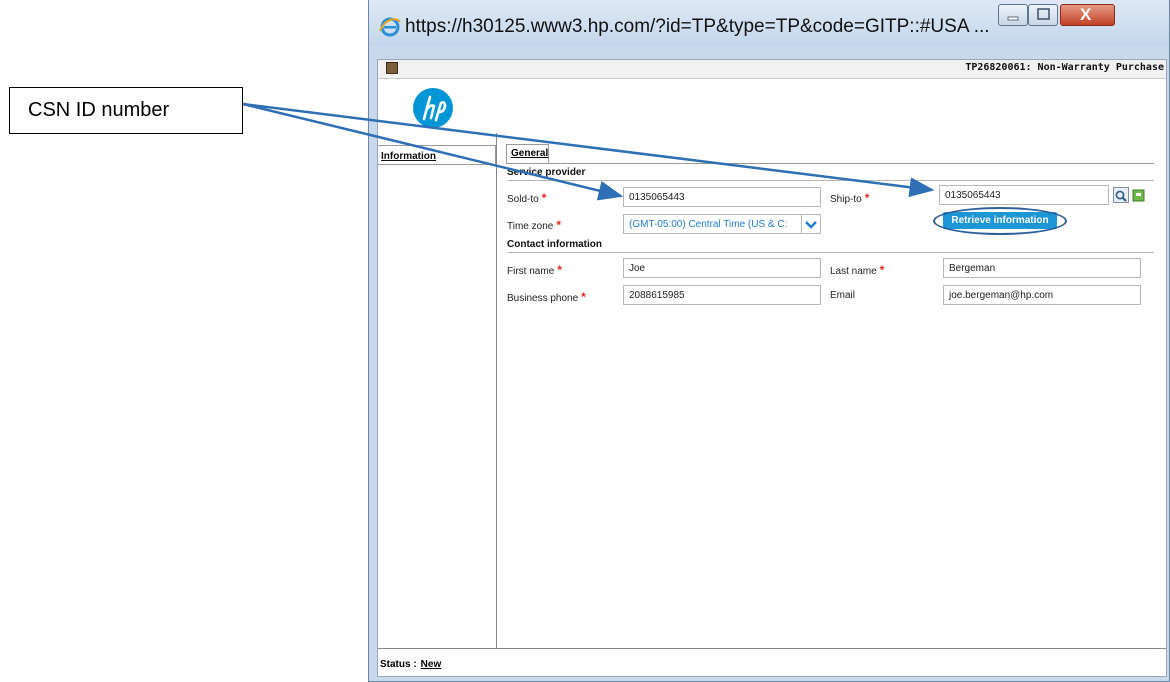 The image size is (1170, 682). I want to click on annotation-arrows, so click(588, 151).